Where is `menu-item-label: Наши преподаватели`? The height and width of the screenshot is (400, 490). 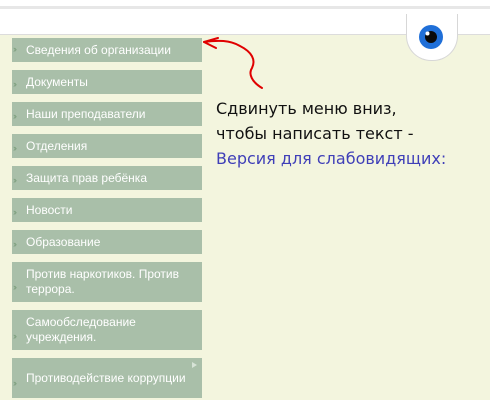 menu-item-label: Наши преподаватели is located at coordinates (86, 113).